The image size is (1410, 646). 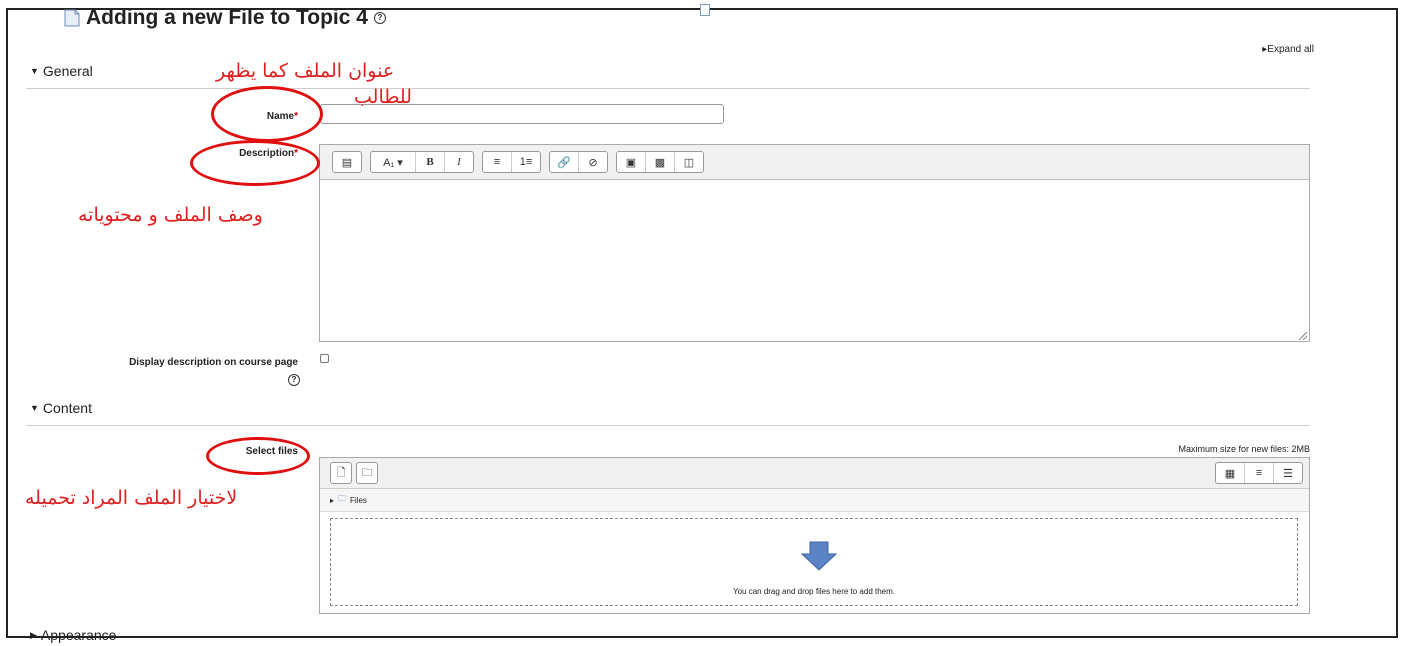 I want to click on display-description-checkbox, so click(x=324, y=358).